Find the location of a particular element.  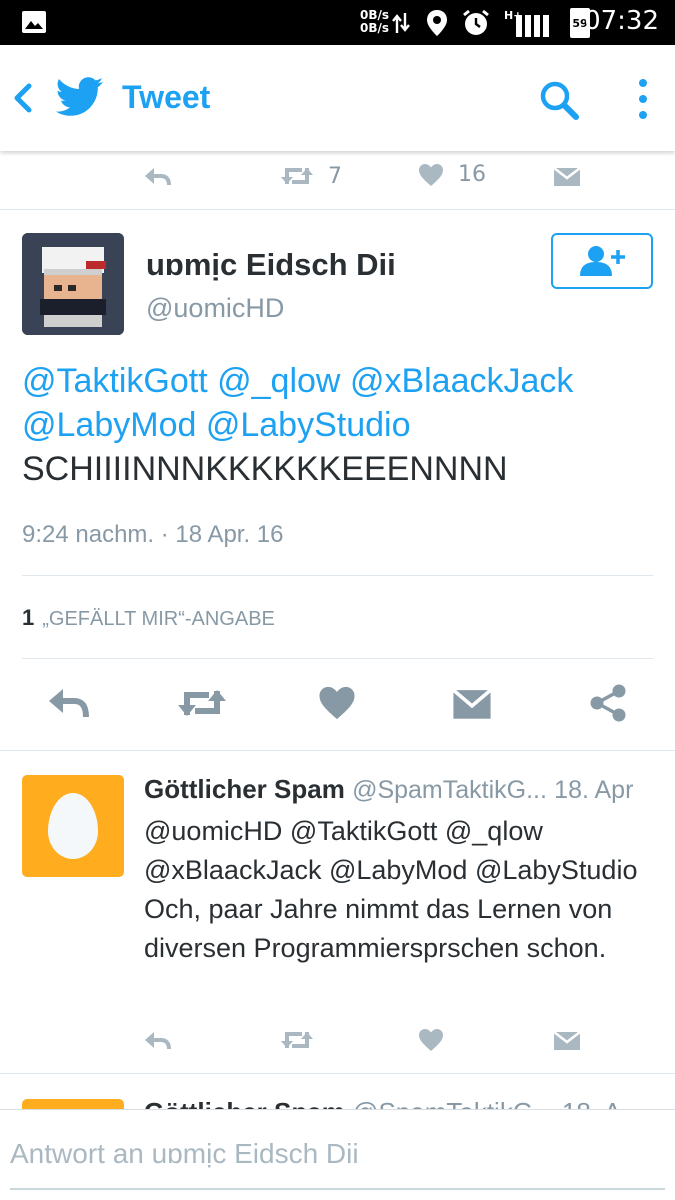

like-count: 16 is located at coordinates (472, 174).